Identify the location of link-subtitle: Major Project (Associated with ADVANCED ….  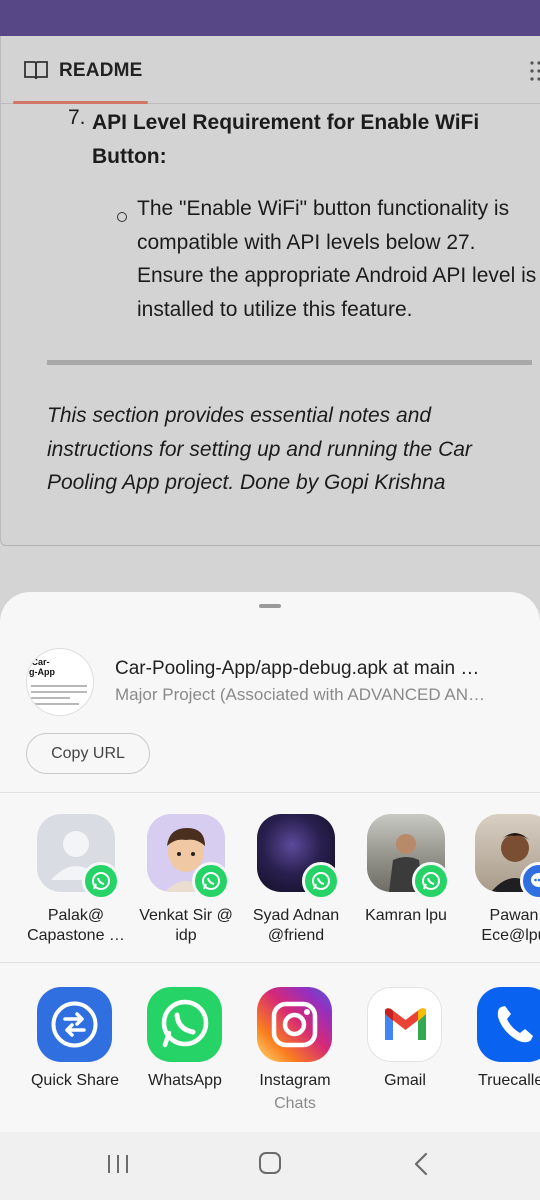
(300, 694).